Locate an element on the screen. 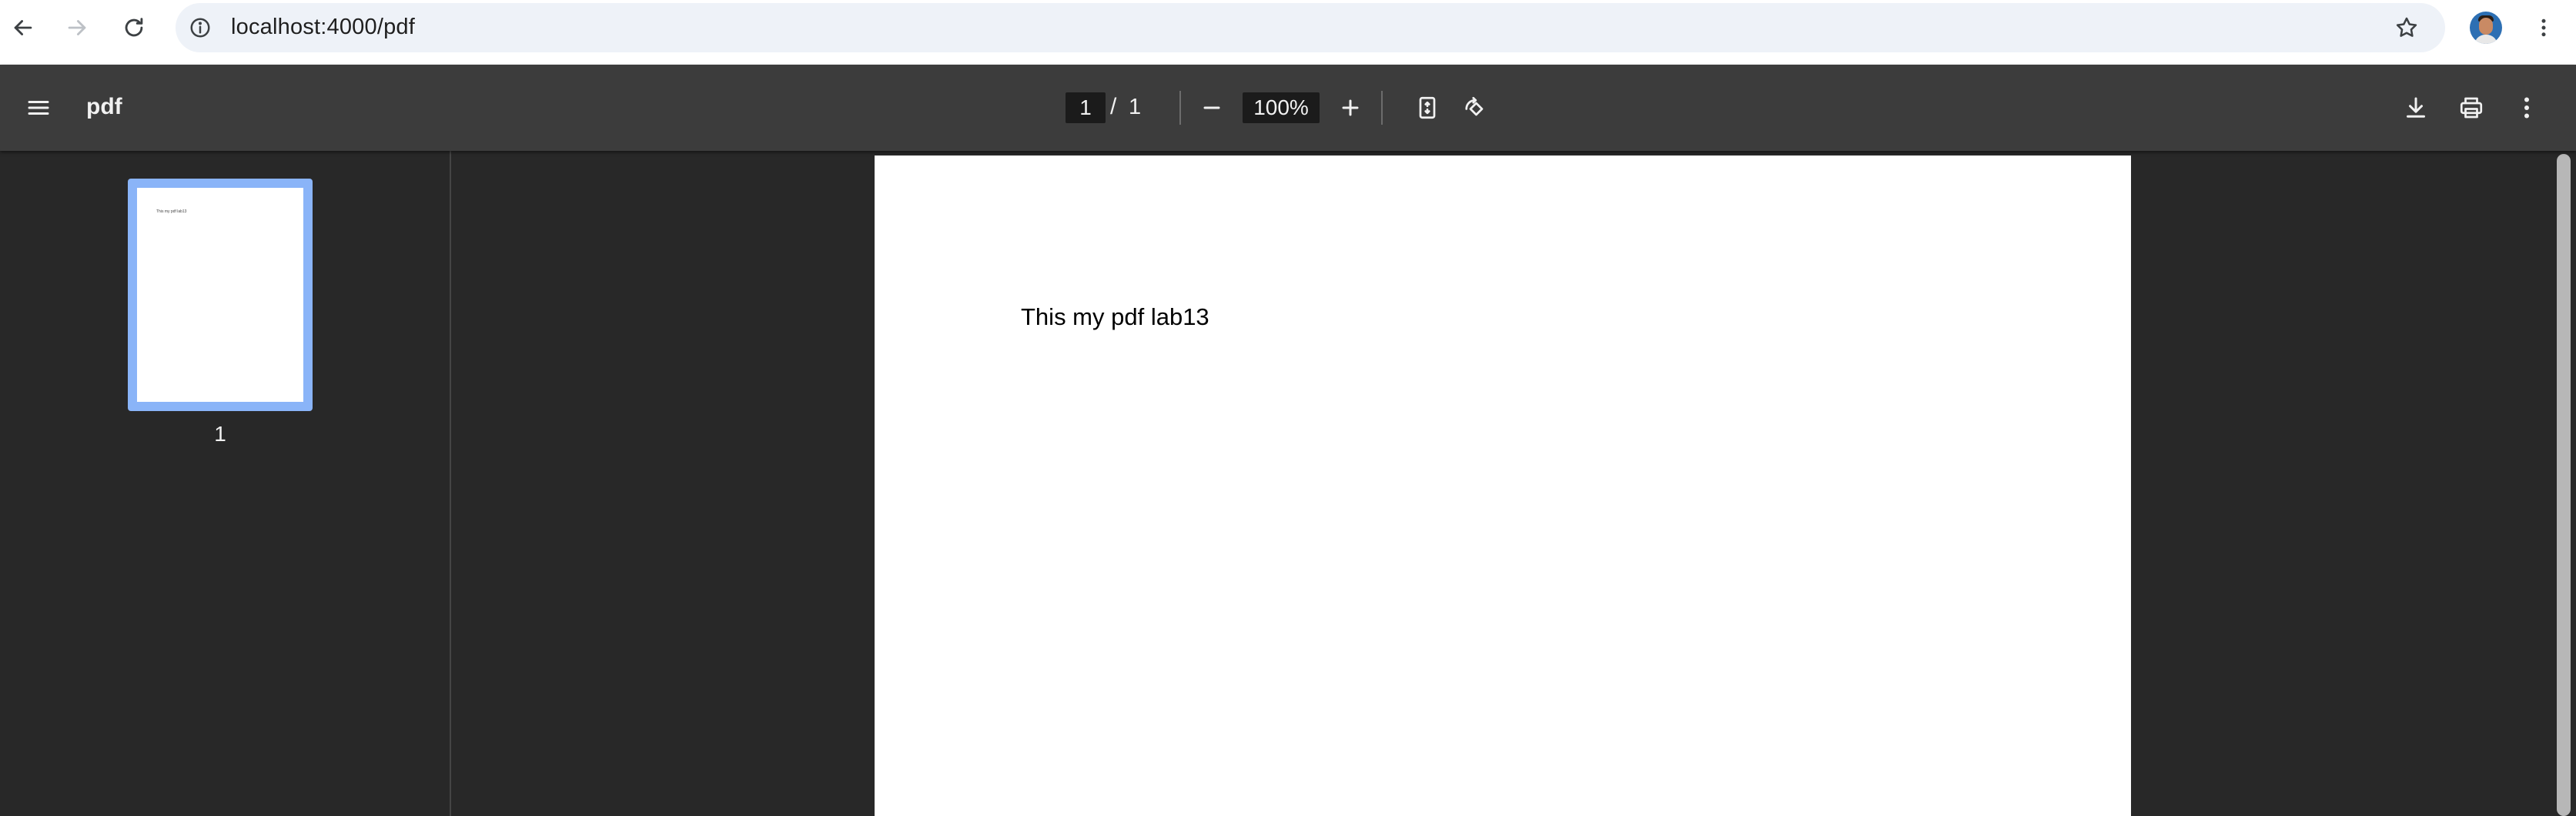 The image size is (2576, 816). plus-icon is located at coordinates (1351, 108).